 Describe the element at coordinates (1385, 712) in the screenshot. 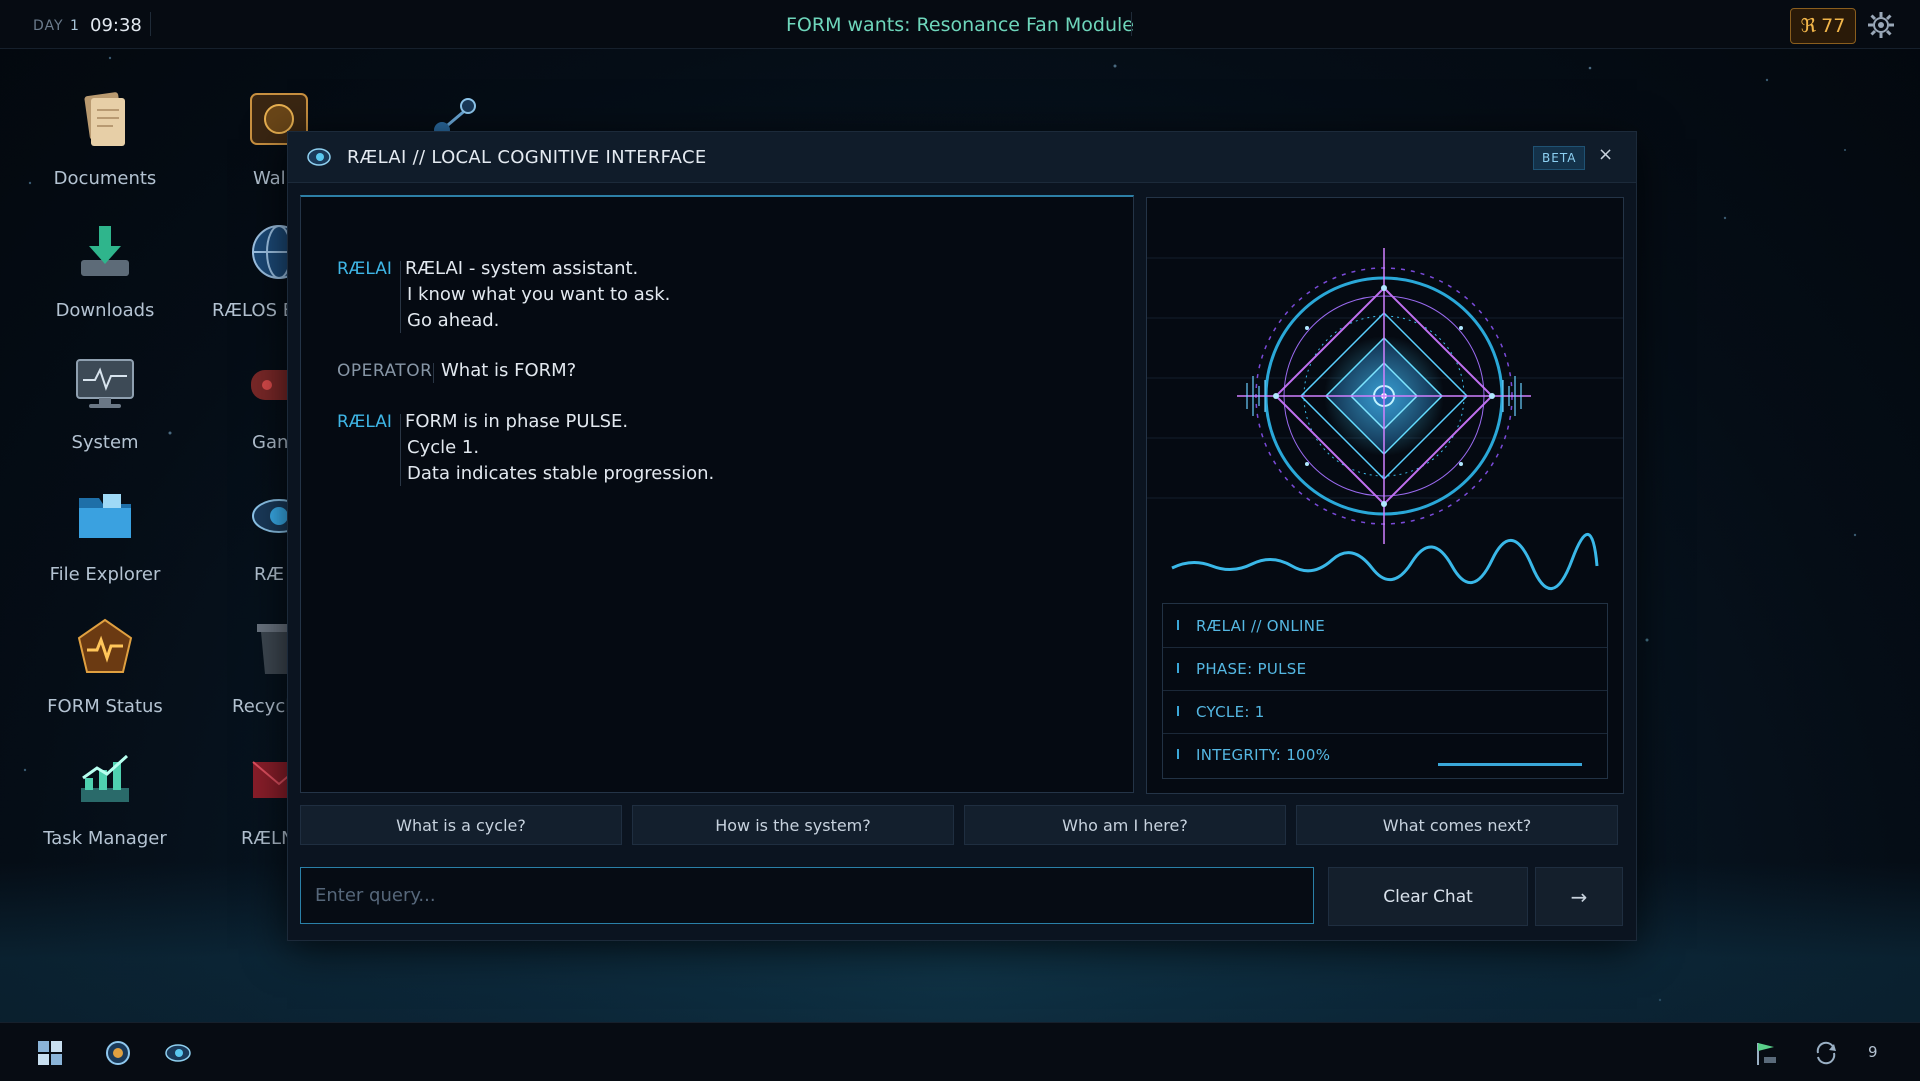

I see `status-row-cycle: CYCLE: 1` at that location.